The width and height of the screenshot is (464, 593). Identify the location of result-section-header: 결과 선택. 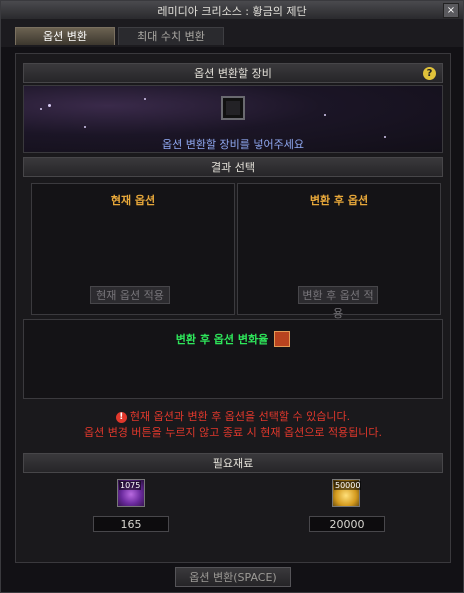
(233, 167).